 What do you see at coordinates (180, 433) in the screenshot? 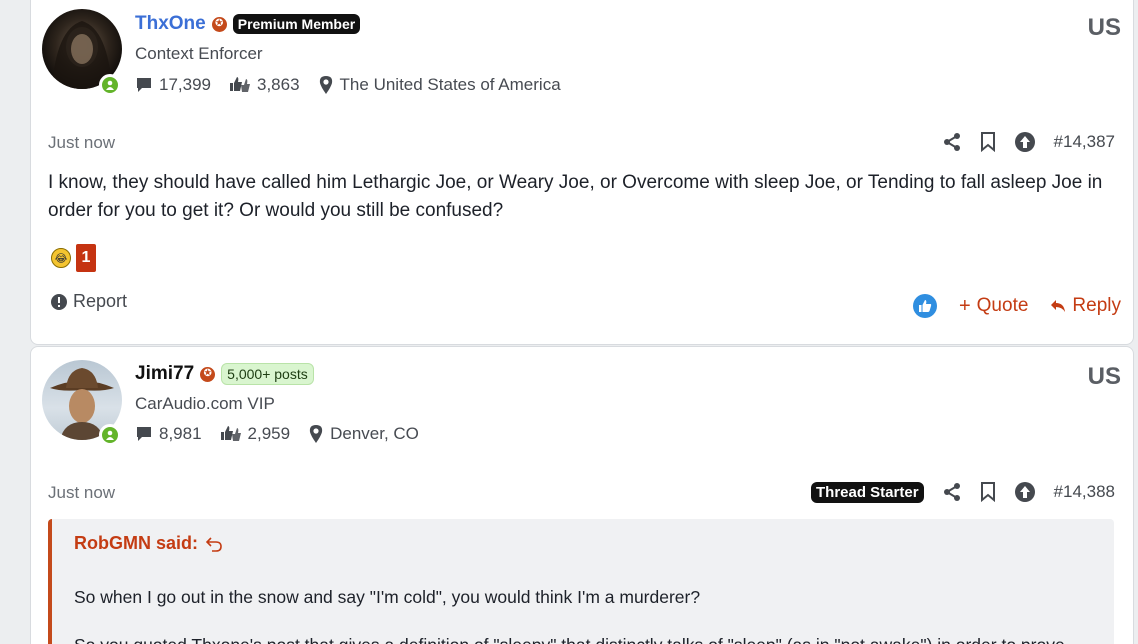
I see `messages-count: 8,981` at bounding box center [180, 433].